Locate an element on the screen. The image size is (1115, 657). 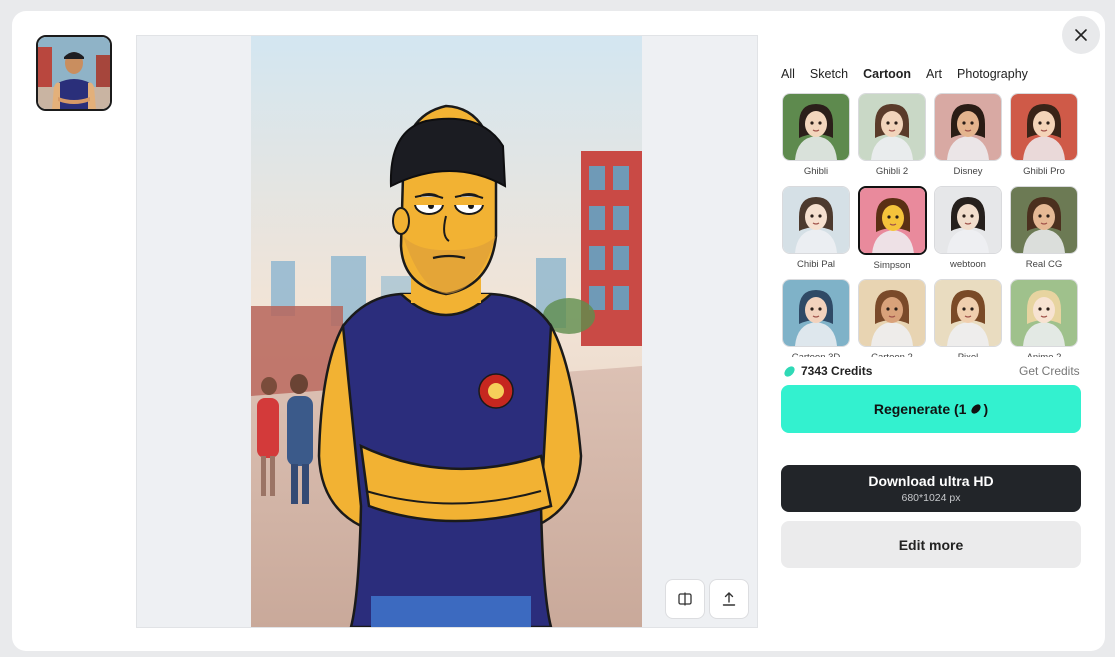
tab-photography: Photography is located at coordinates (992, 74).